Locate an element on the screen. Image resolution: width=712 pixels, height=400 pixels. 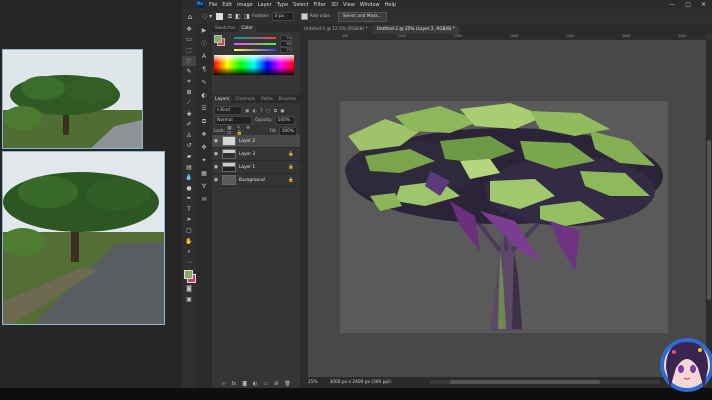
tab-layers: Layers is located at coordinates (222, 99).